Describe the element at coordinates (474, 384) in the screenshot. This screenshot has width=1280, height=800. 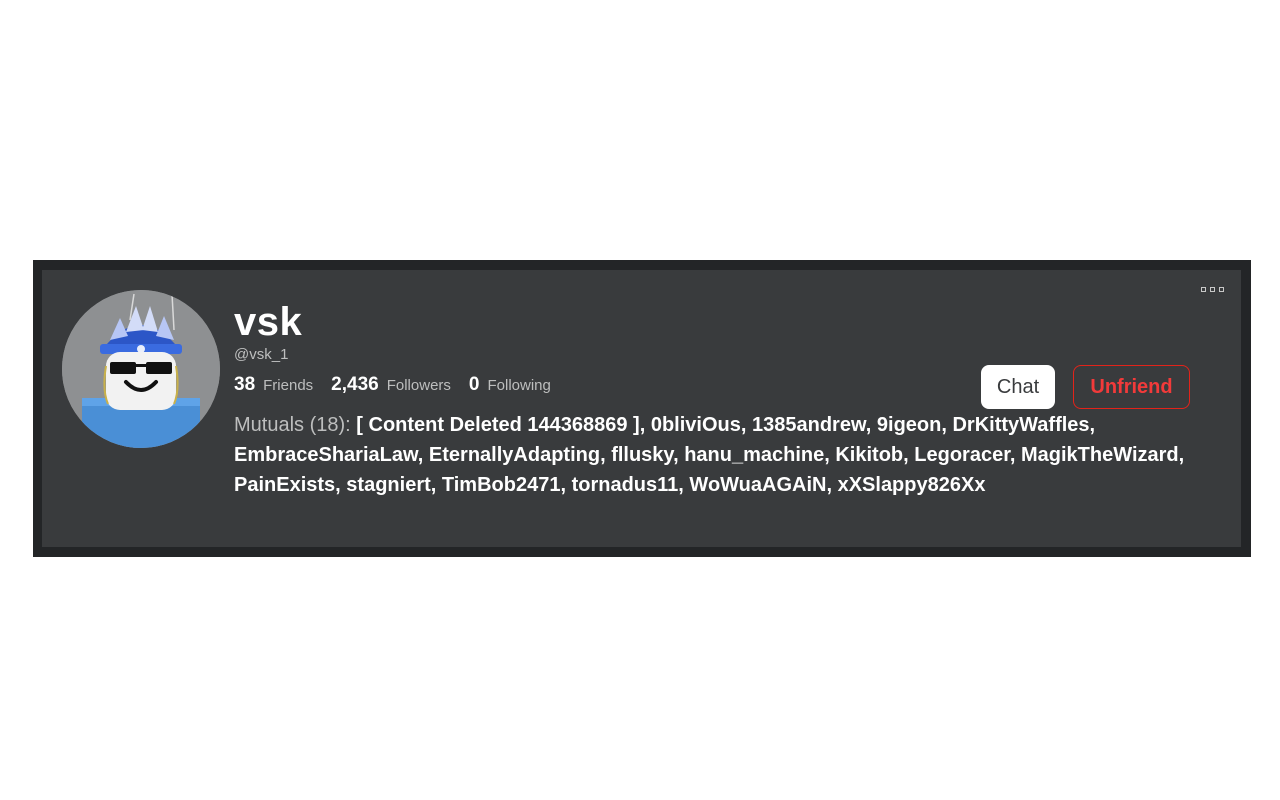
I see `following-count: 0` at that location.